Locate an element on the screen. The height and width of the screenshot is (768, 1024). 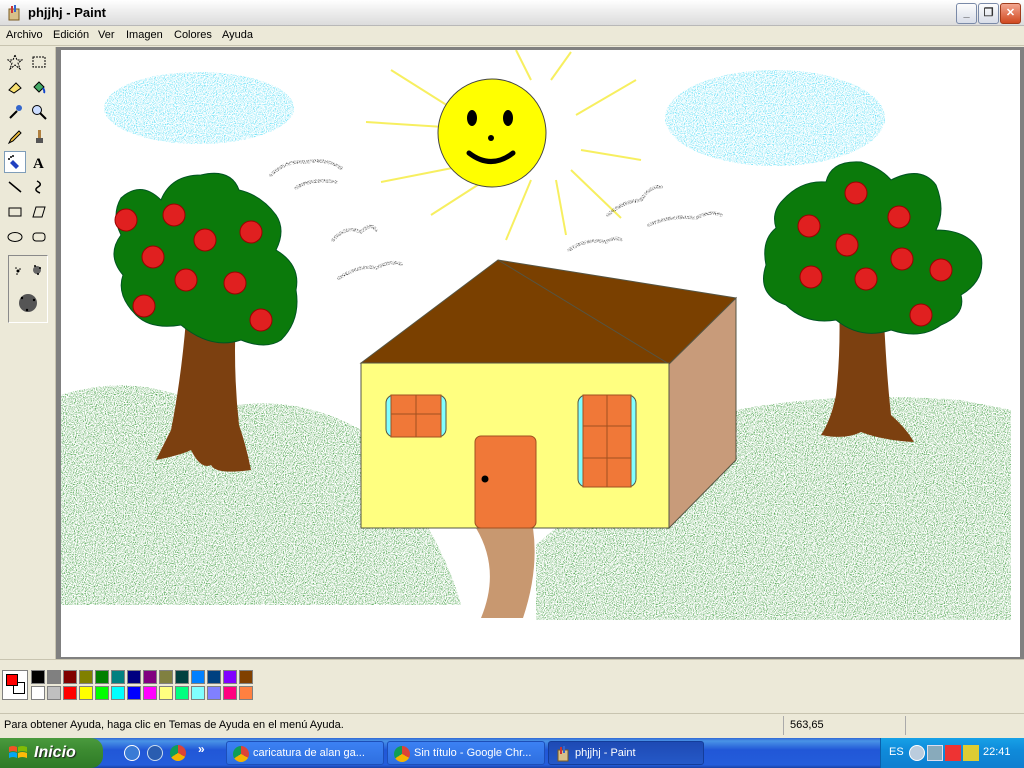
eraser-tool is located at coordinates (15, 87).